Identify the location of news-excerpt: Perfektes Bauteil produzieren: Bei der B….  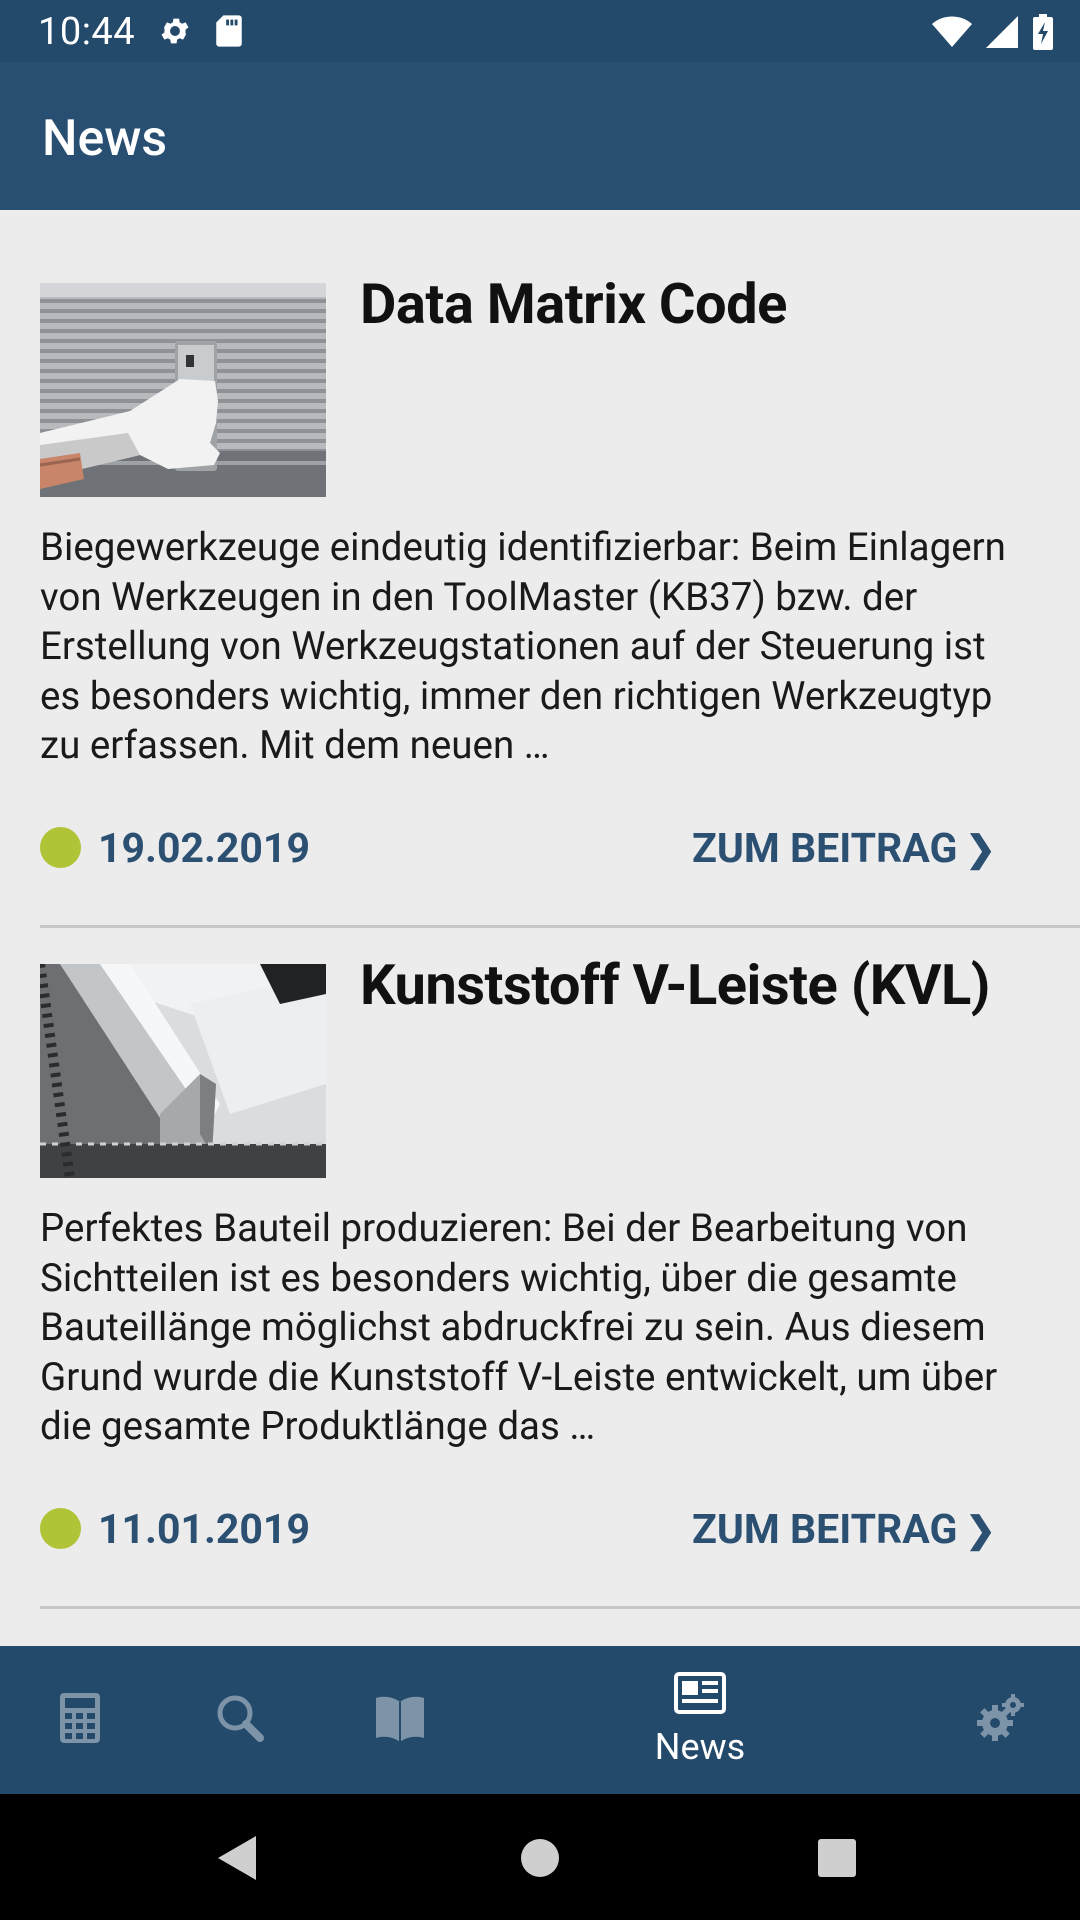
(519, 1327).